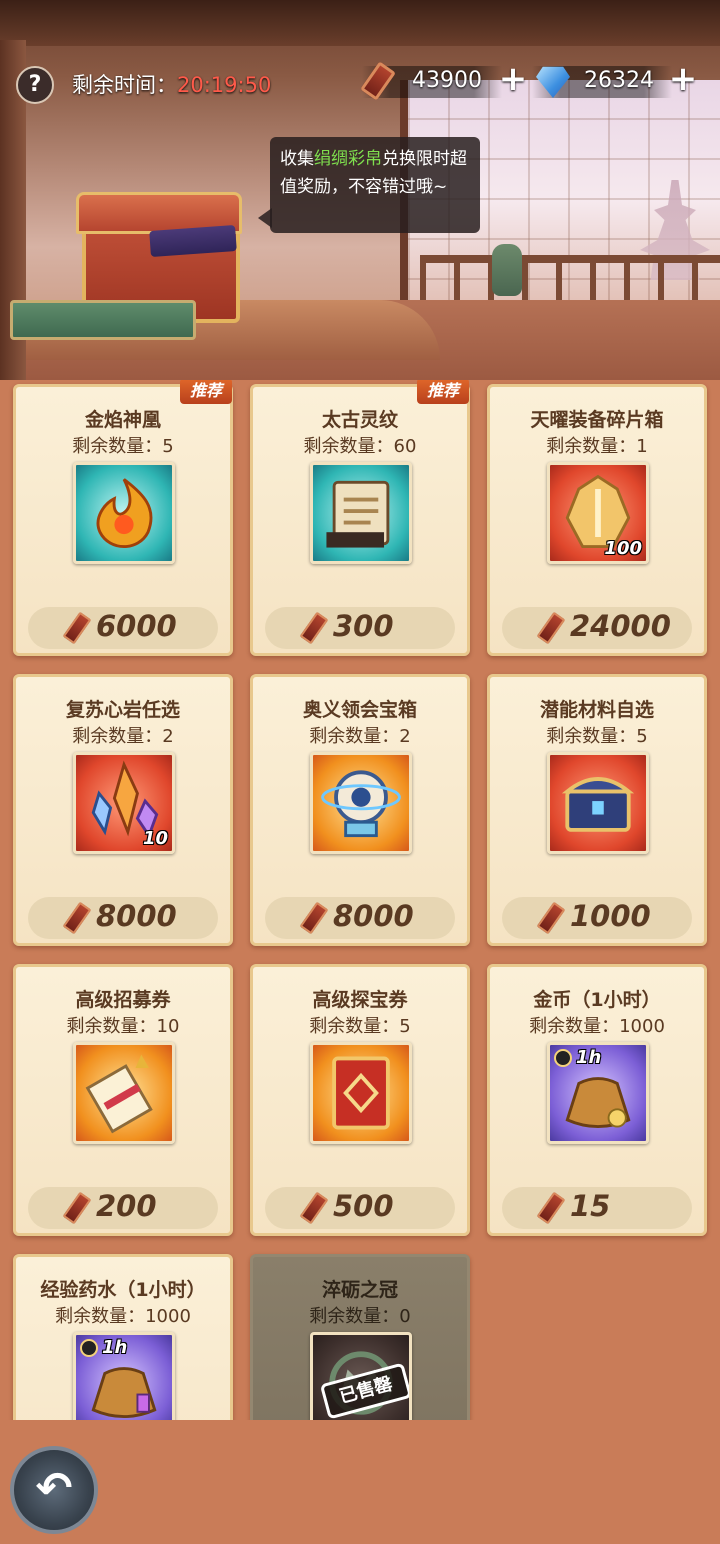 The image size is (720, 1544). I want to click on price-value: 200, so click(126, 1206).